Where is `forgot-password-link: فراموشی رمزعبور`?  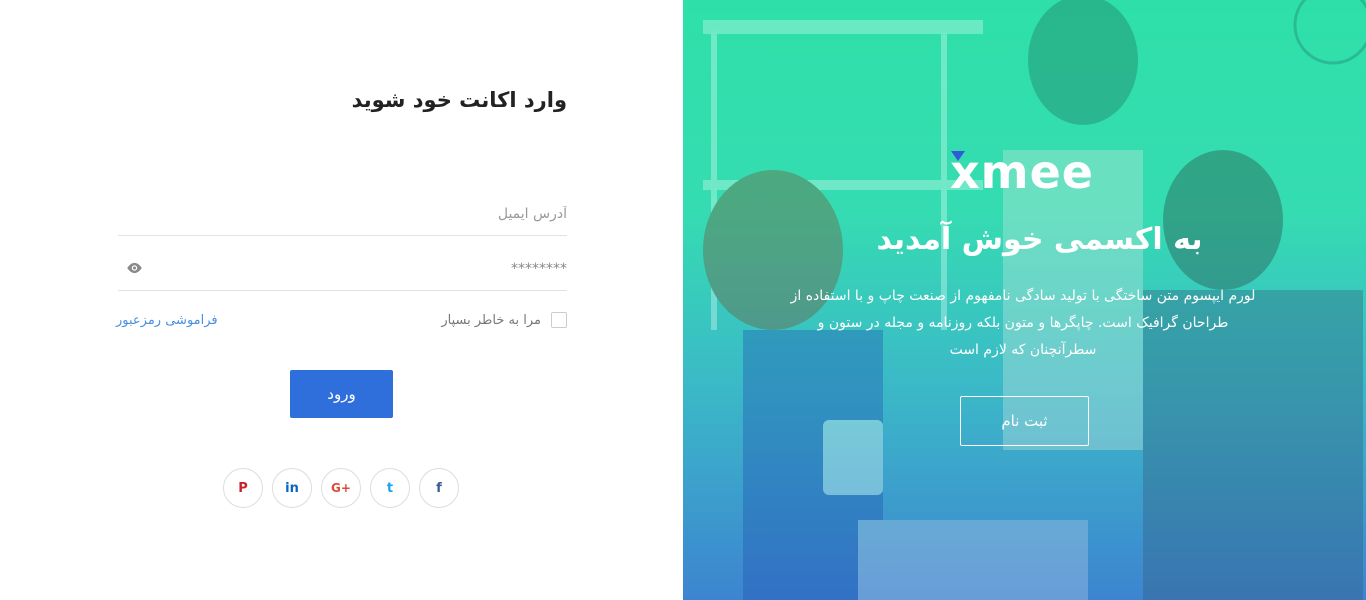
forgot-password-link: فراموشی رمزعبور is located at coordinates (167, 320).